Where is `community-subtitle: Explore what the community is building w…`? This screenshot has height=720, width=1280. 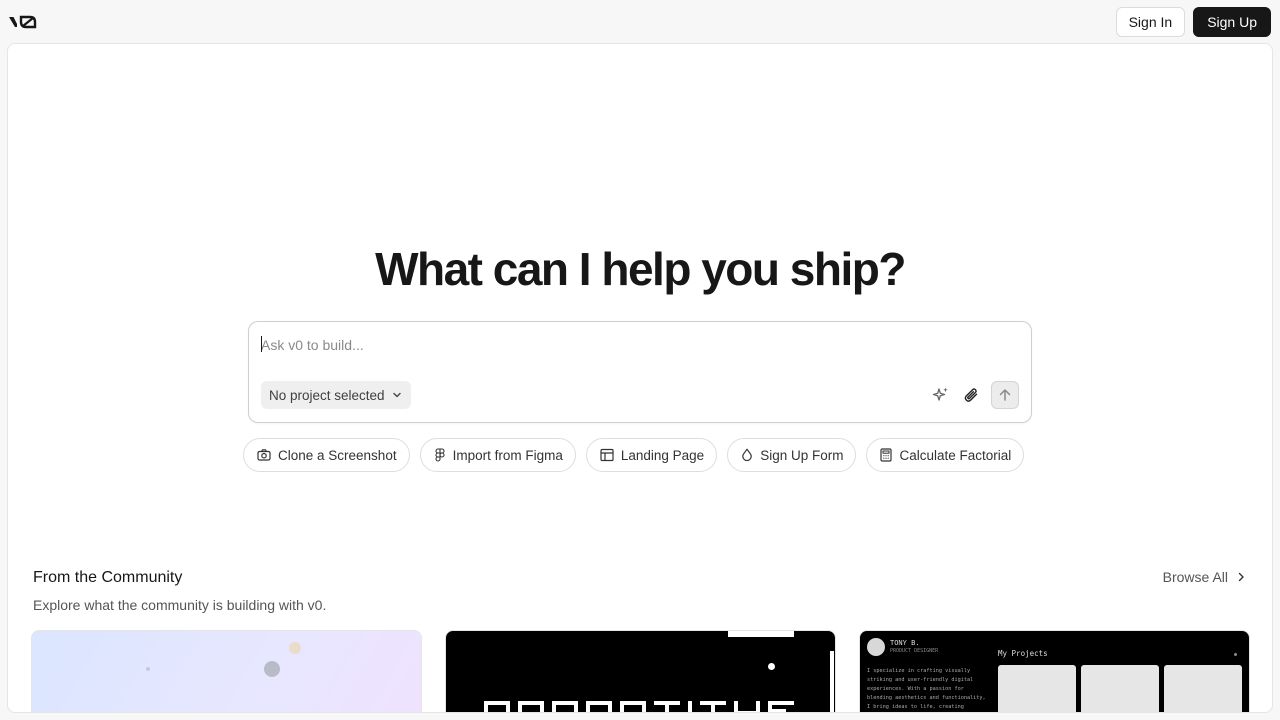 community-subtitle: Explore what the community is building w… is located at coordinates (180, 605).